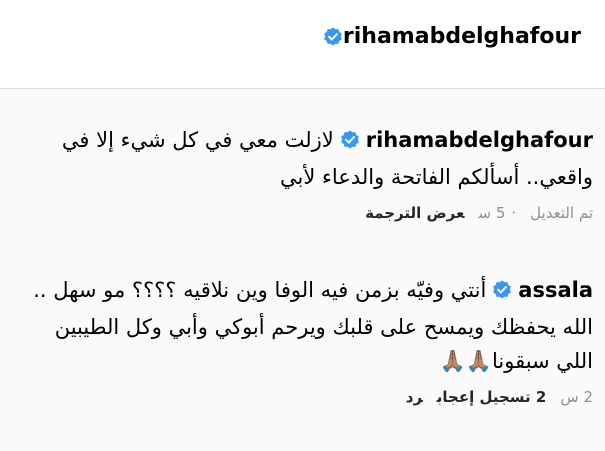  Describe the element at coordinates (561, 213) in the screenshot. I see `edited-label: تم التعديل` at that location.